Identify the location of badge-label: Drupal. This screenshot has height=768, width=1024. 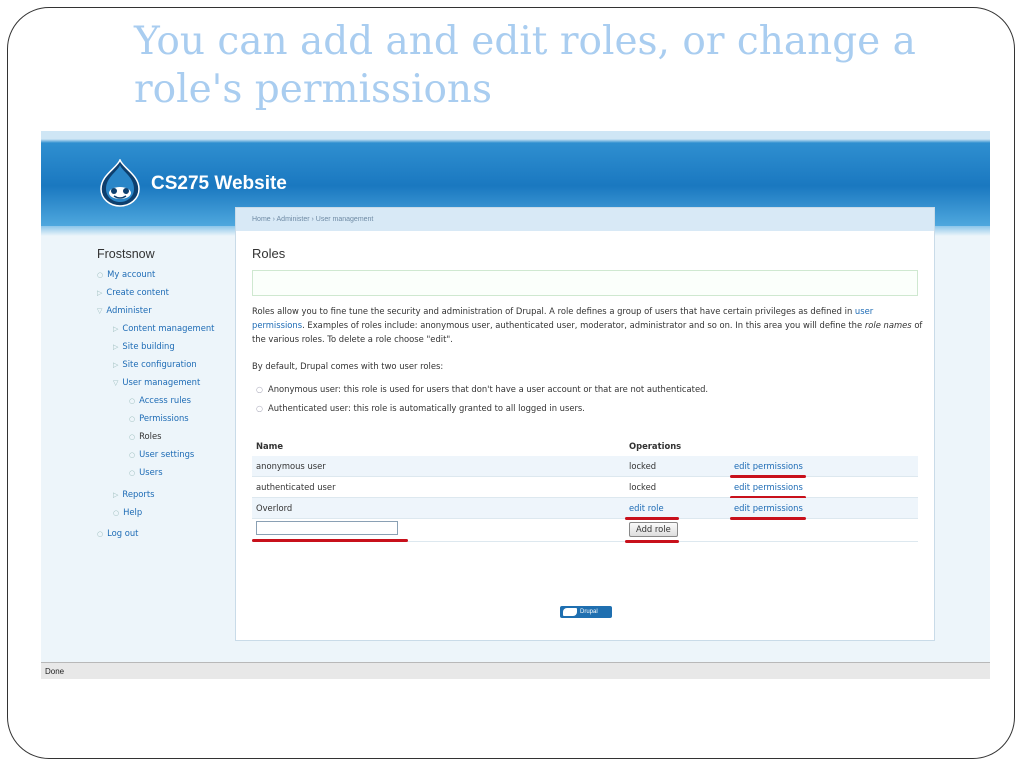
(589, 612).